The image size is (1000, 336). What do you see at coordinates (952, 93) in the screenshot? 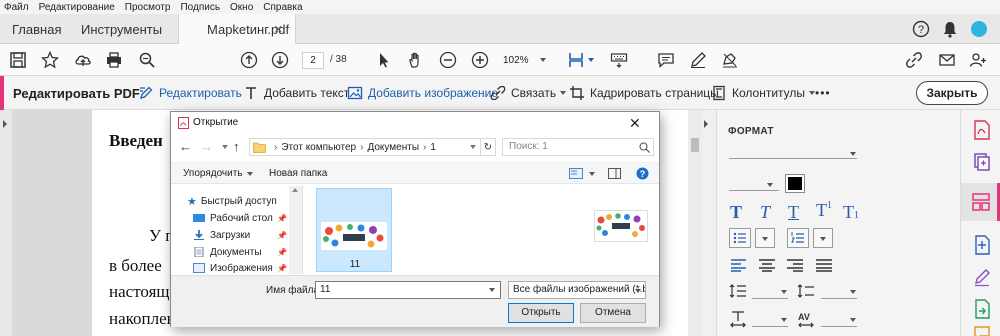
I see `close-edit-button: Закрыть` at bounding box center [952, 93].